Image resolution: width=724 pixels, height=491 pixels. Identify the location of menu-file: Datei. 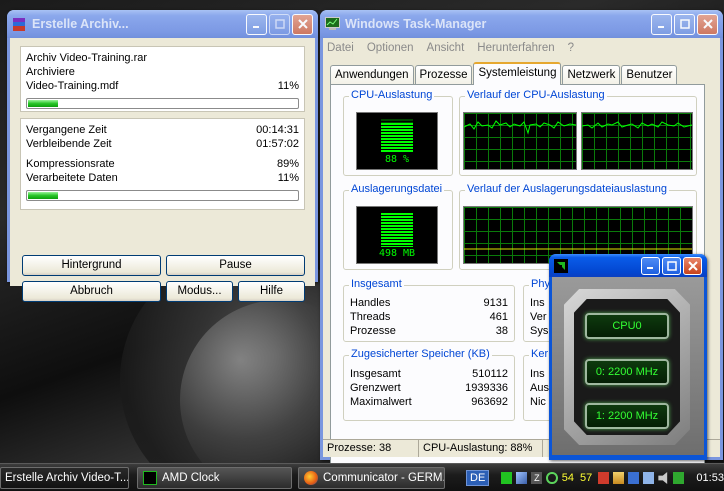
(340, 48).